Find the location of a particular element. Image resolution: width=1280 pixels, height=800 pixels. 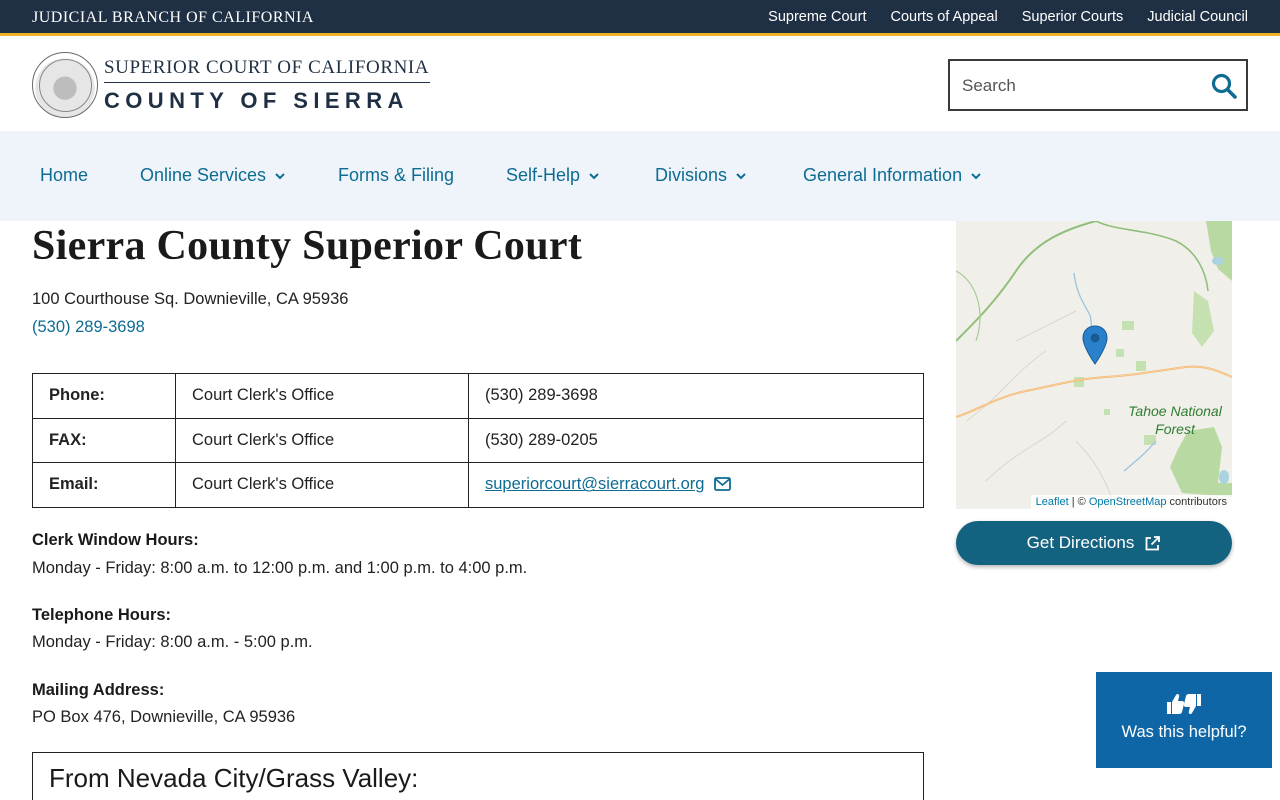

nav-label: Online Services is located at coordinates (203, 175).